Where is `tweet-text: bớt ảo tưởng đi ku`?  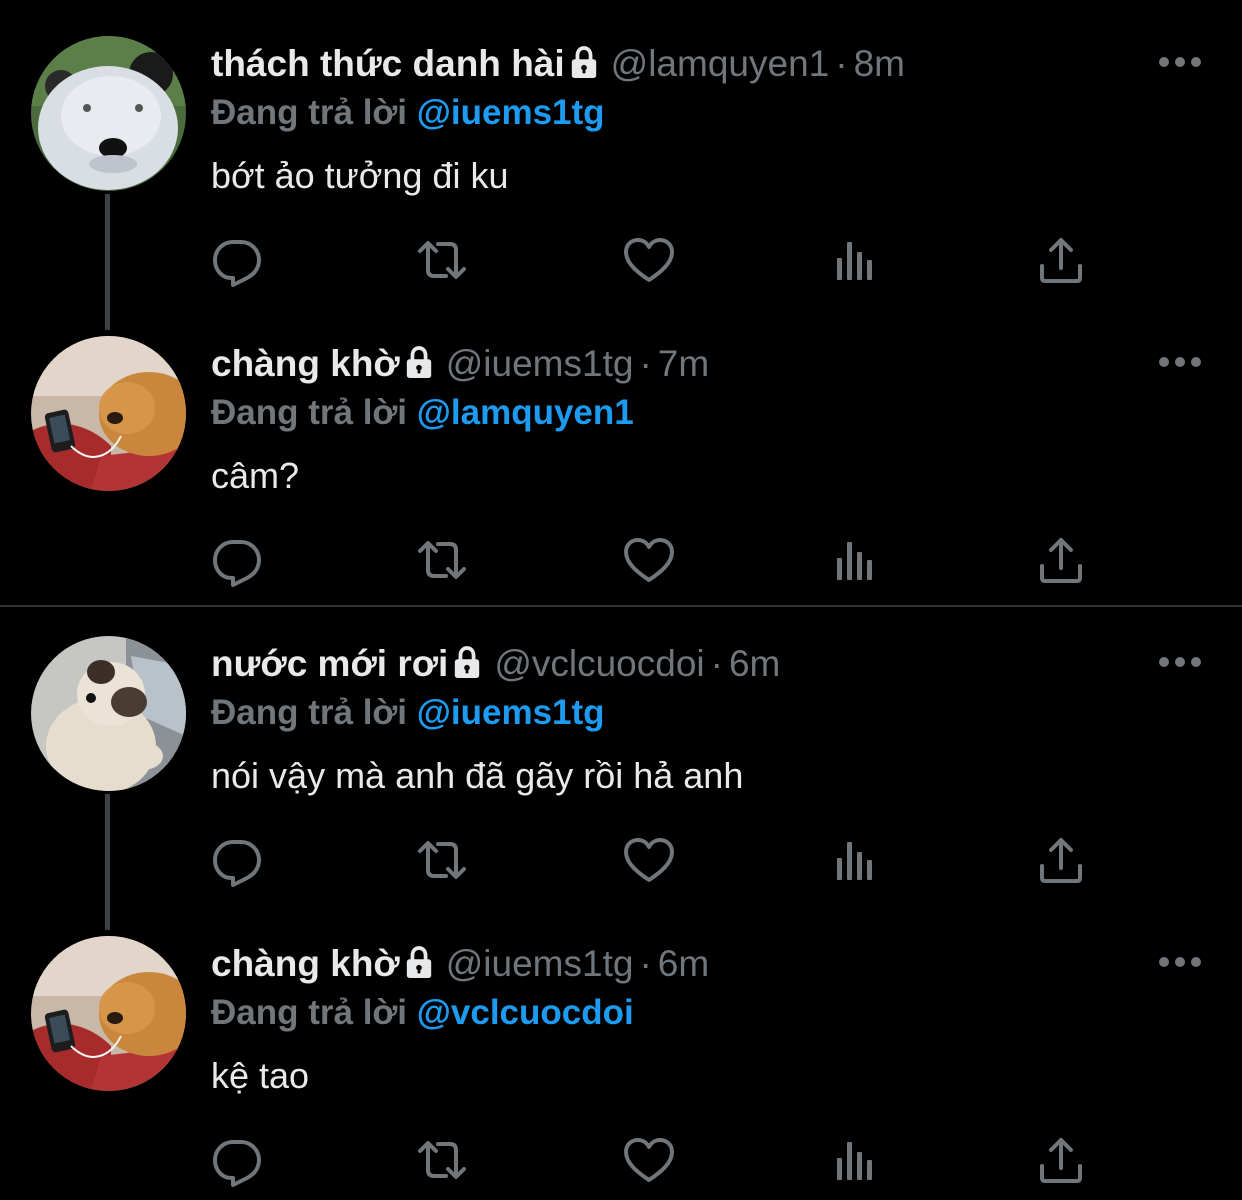
tweet-text: bớt ảo tưởng đi ku is located at coordinates (360, 175).